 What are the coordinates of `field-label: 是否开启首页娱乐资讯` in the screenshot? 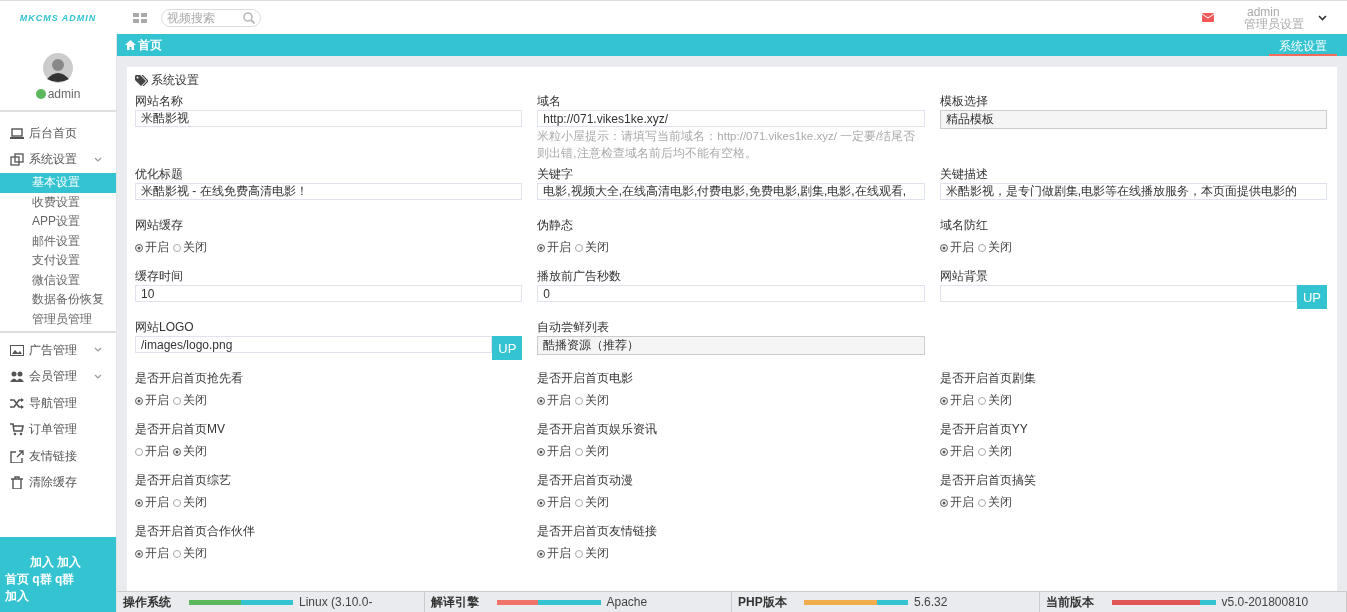 It's located at (598, 429).